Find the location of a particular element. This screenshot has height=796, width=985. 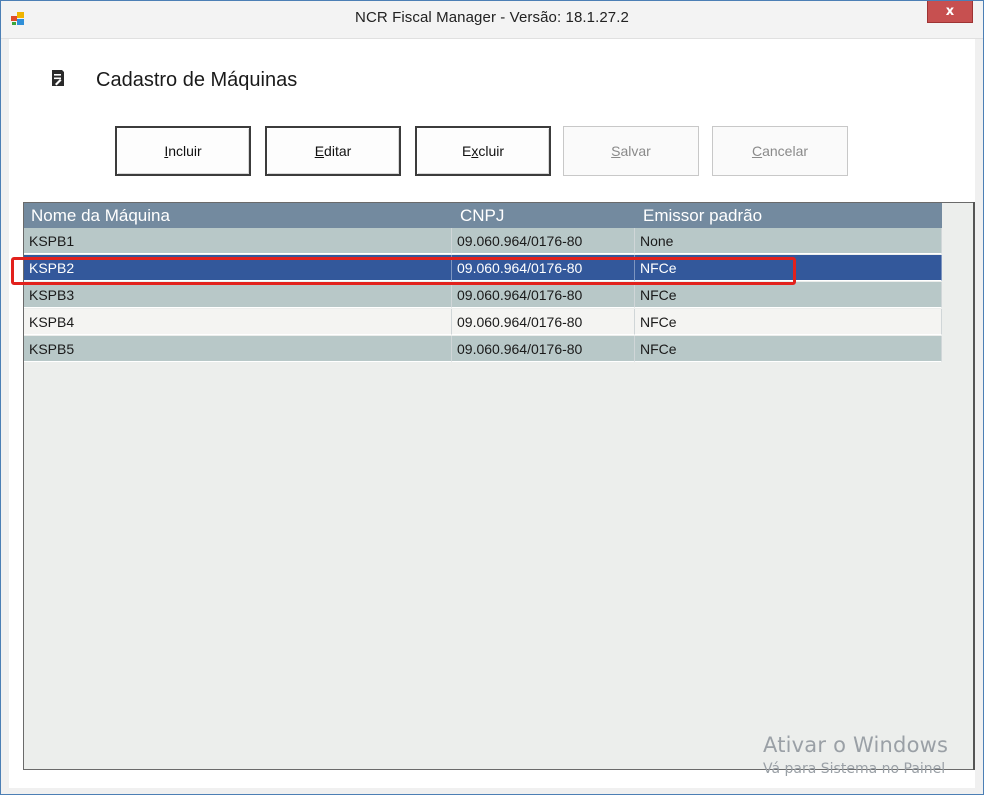

title-bar: NCR Fiscal Manager - Versão: 18.1.27.2 x is located at coordinates (492, 20).